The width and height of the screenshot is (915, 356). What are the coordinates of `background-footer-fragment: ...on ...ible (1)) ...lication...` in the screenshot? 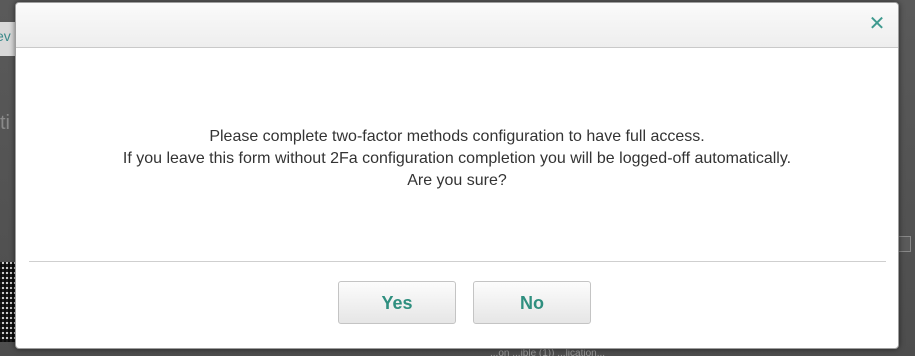 It's located at (548, 352).